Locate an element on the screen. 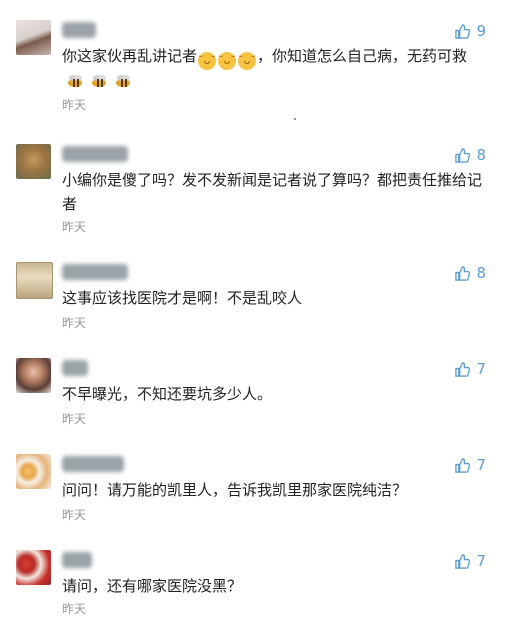 This screenshot has width=512, height=623. comment-text: 你这家伙再乱讲记者˘ᴗ˘ ˘ᴗ˘ ˘ᴗ˘，你知道怎么自己病，无药可救 is located at coordinates (272, 69).